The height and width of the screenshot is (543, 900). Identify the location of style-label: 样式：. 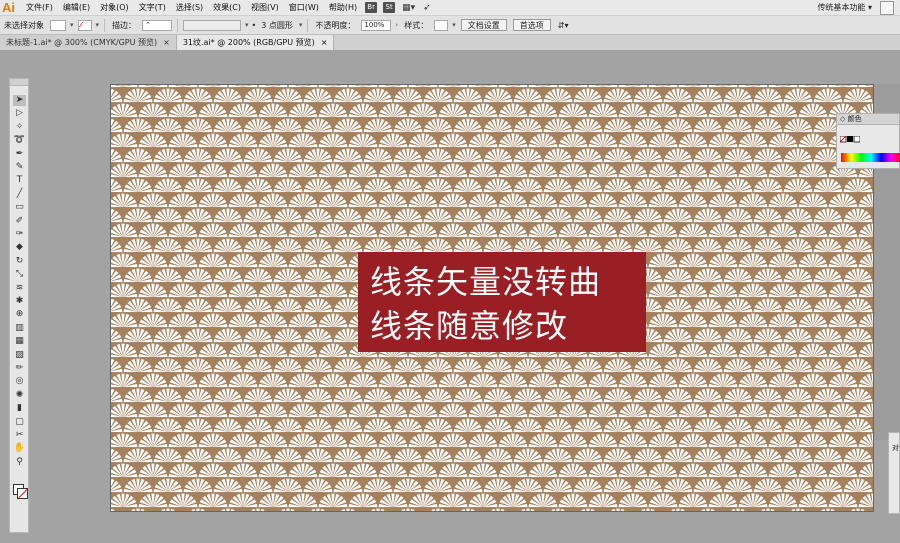
(416, 25).